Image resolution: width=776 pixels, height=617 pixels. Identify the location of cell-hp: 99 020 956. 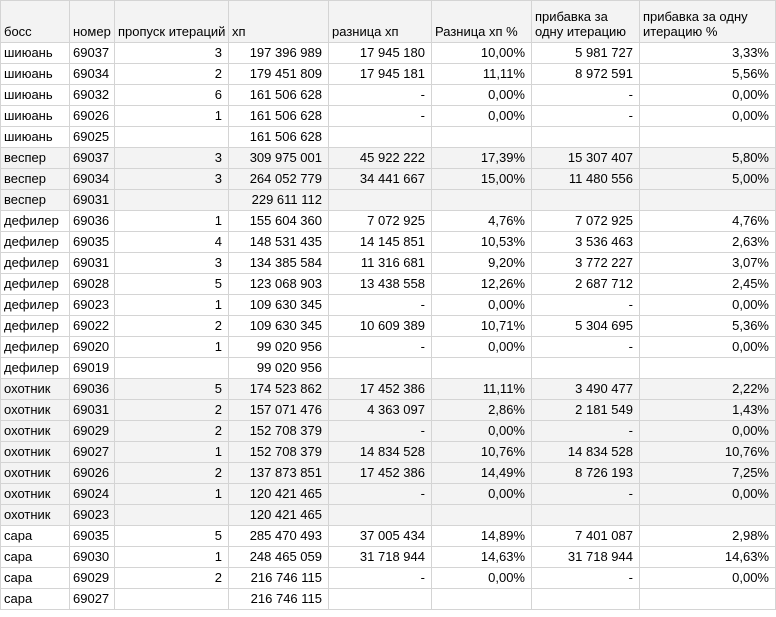
(278, 368).